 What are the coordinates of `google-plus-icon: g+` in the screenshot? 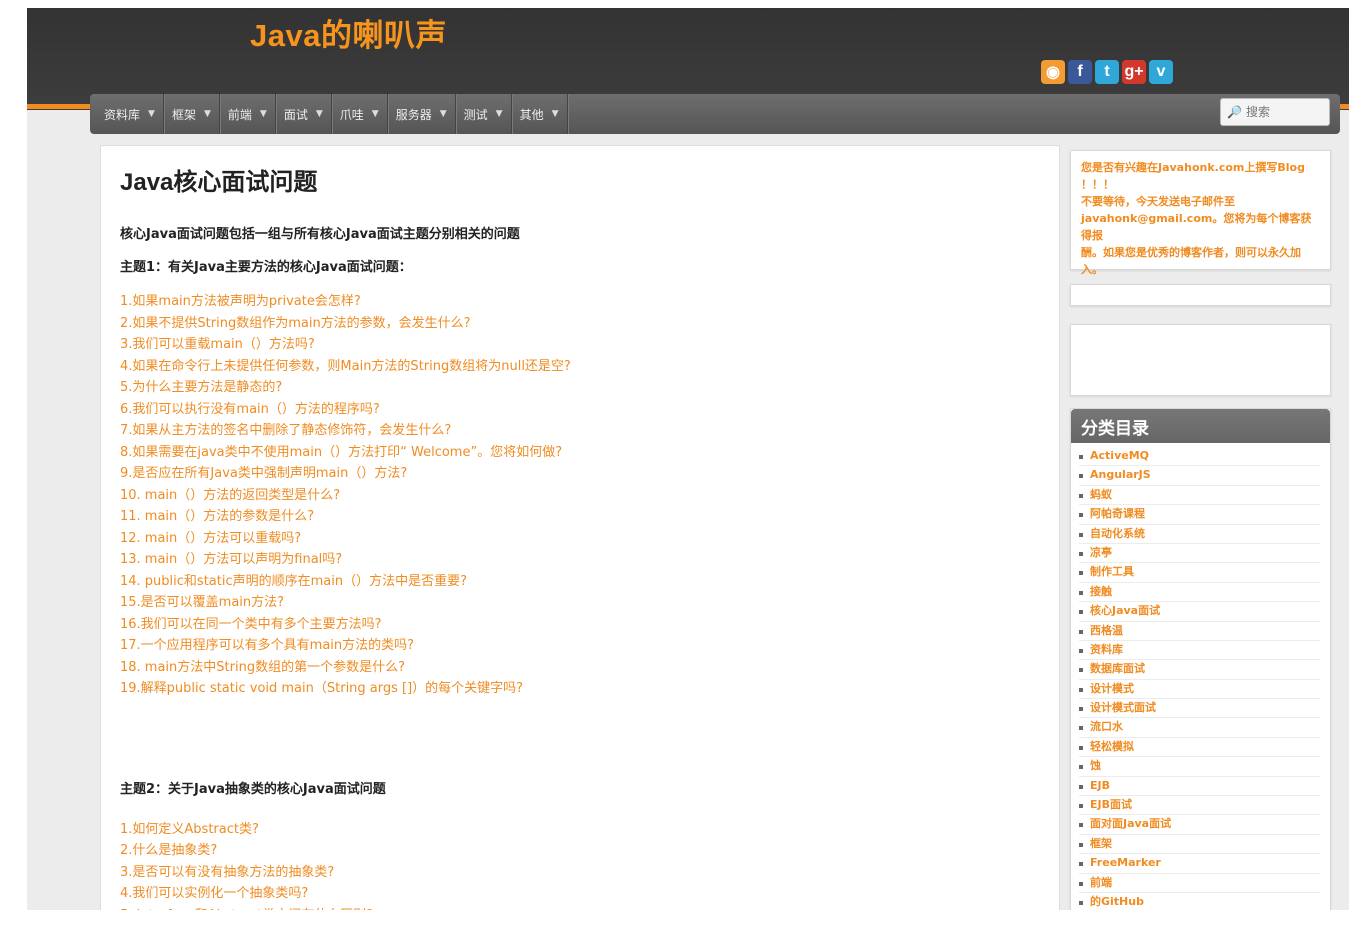 It's located at (1134, 72).